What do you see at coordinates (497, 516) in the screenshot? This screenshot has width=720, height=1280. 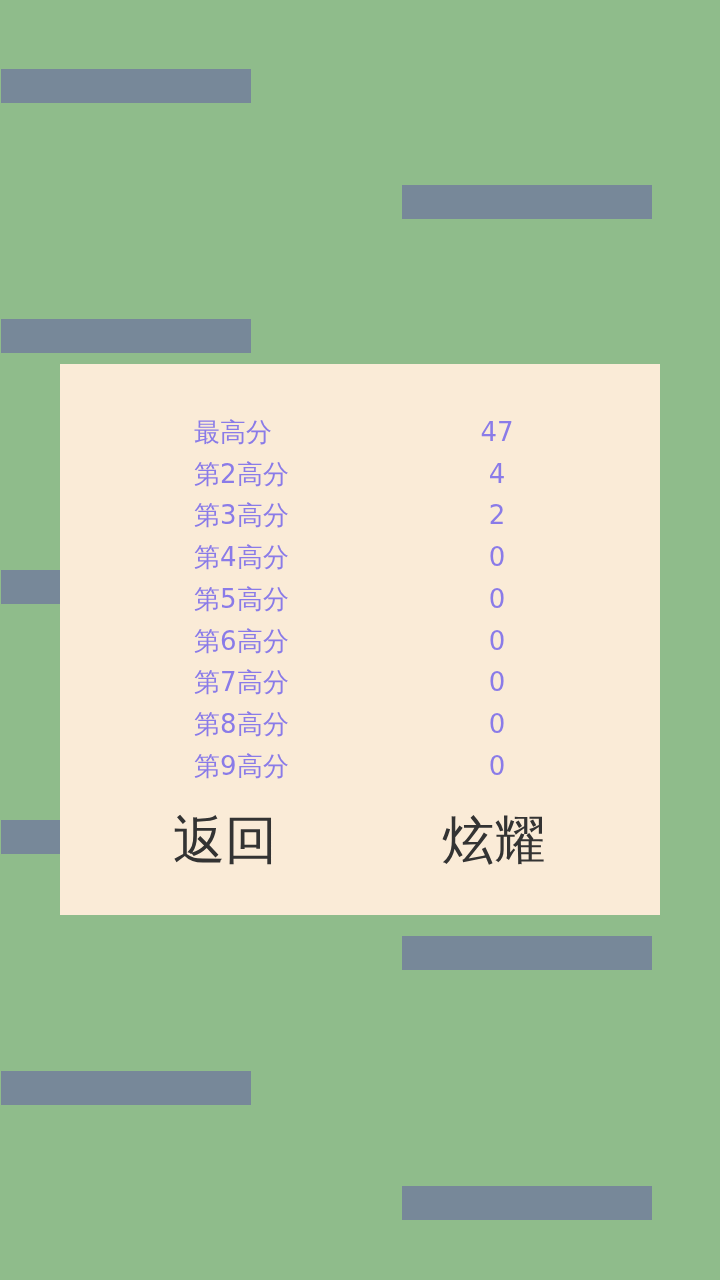 I see `score-value: 2` at bounding box center [497, 516].